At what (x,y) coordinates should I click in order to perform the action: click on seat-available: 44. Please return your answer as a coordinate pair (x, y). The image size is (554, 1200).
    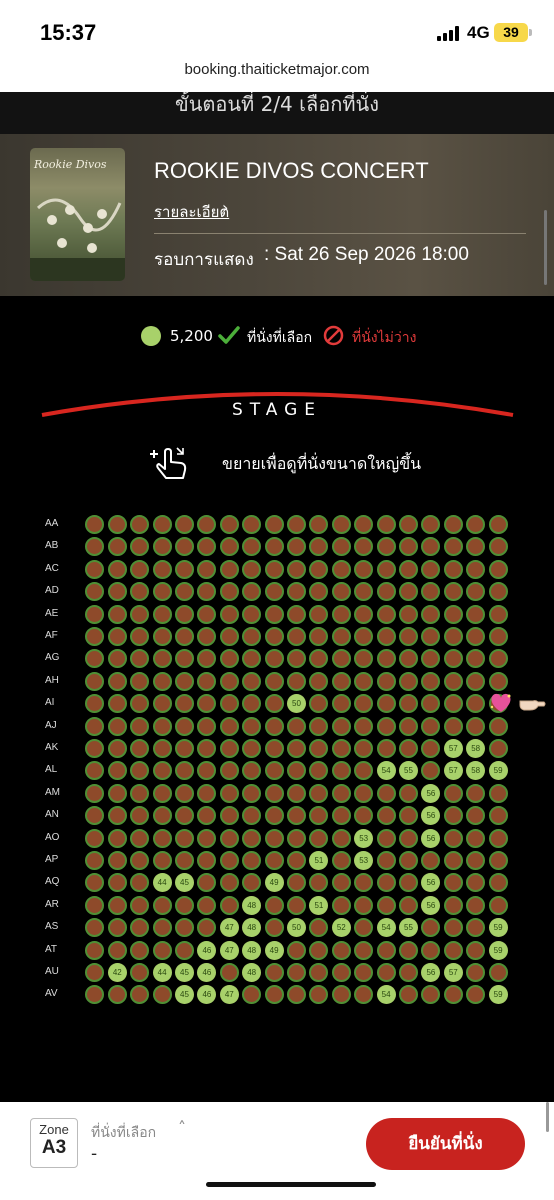
    Looking at the image, I should click on (162, 883).